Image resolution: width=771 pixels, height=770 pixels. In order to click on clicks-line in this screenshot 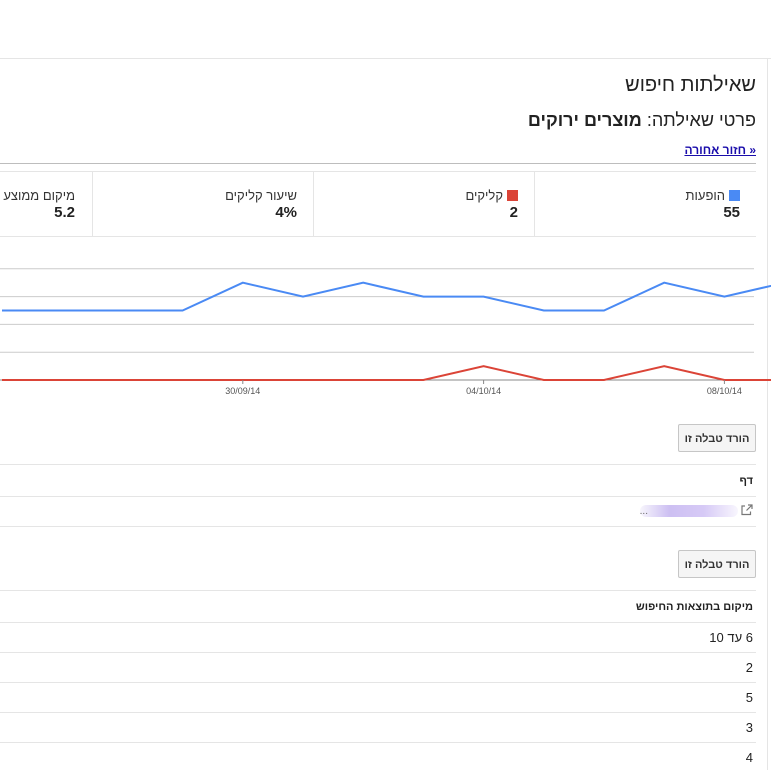, I will do `click(386, 373)`.